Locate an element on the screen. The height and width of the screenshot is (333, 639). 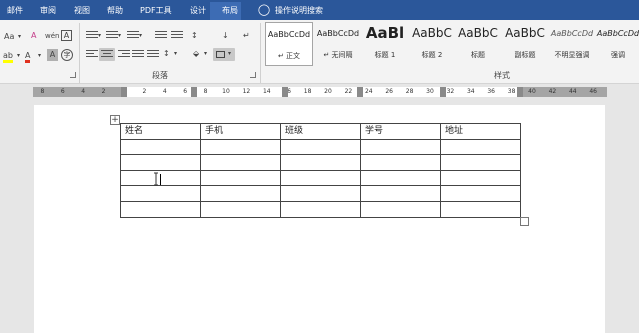
show-marks-icon: ↵ is located at coordinates (246, 36).